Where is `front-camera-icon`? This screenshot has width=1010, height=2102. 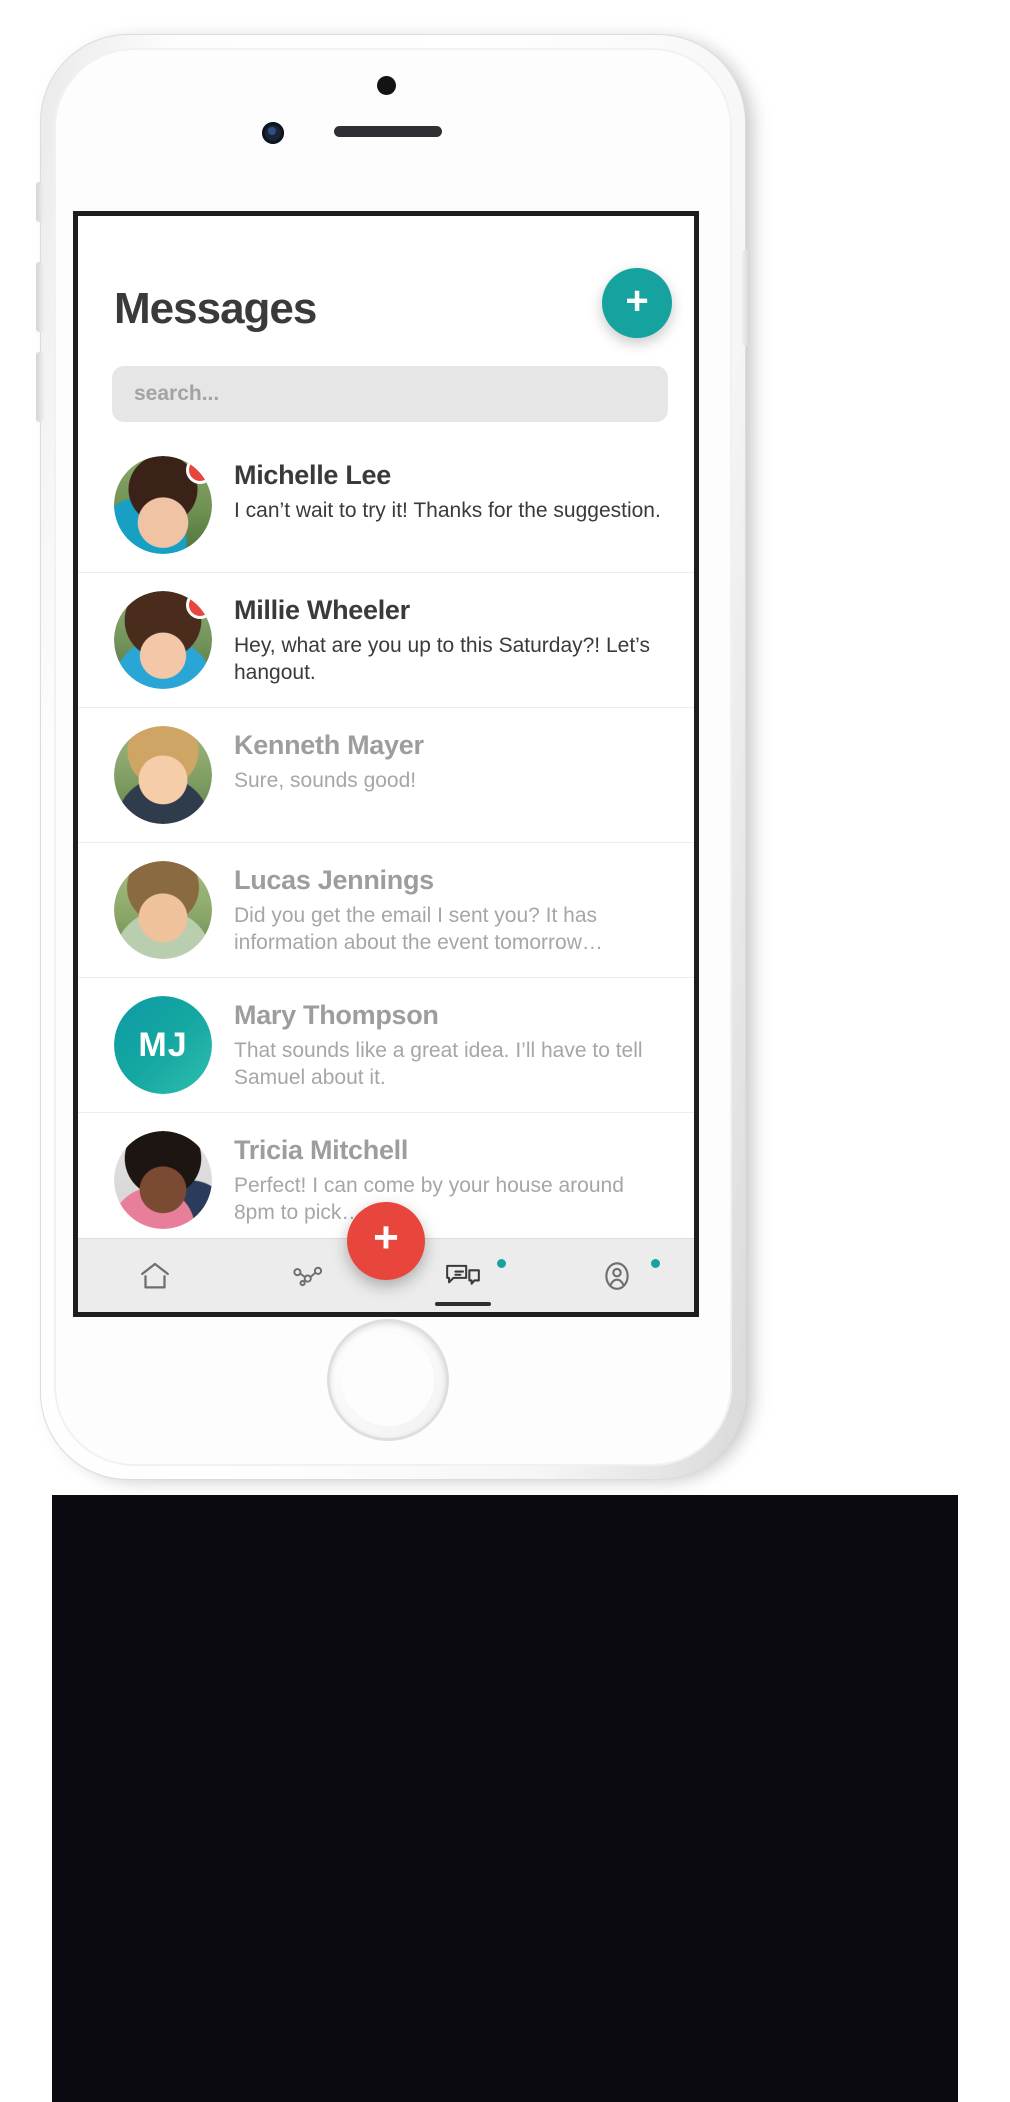
front-camera-icon is located at coordinates (273, 133).